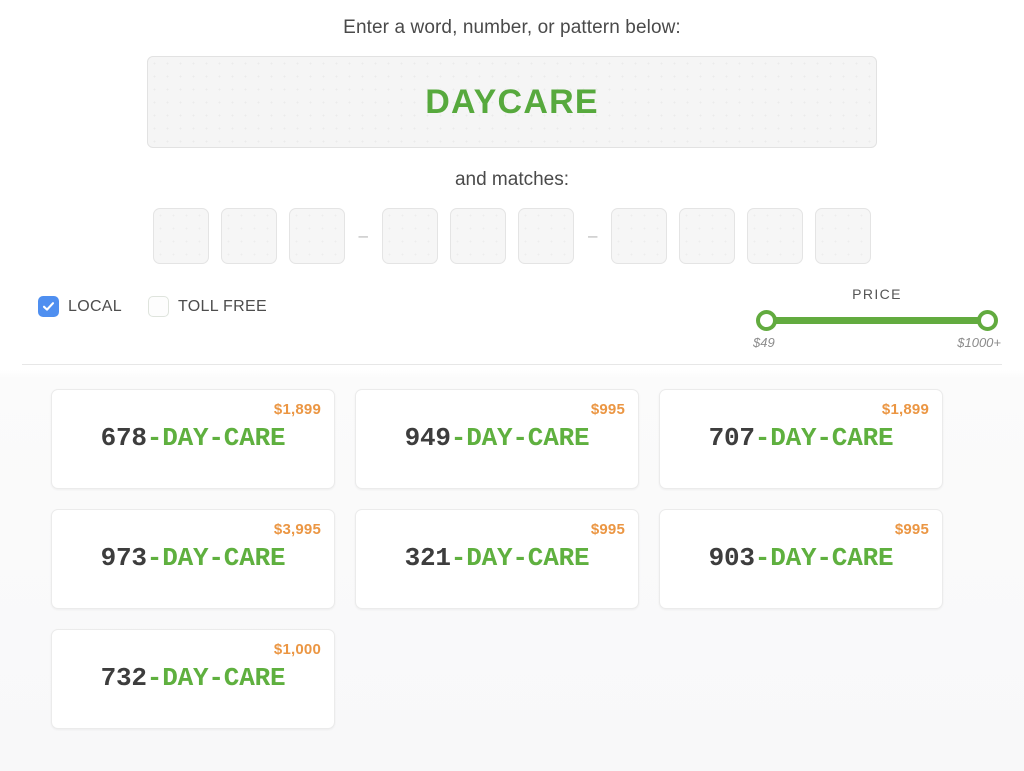 The width and height of the screenshot is (1024, 771). I want to click on price-filter: PRICE $49 $1000+, so click(877, 318).